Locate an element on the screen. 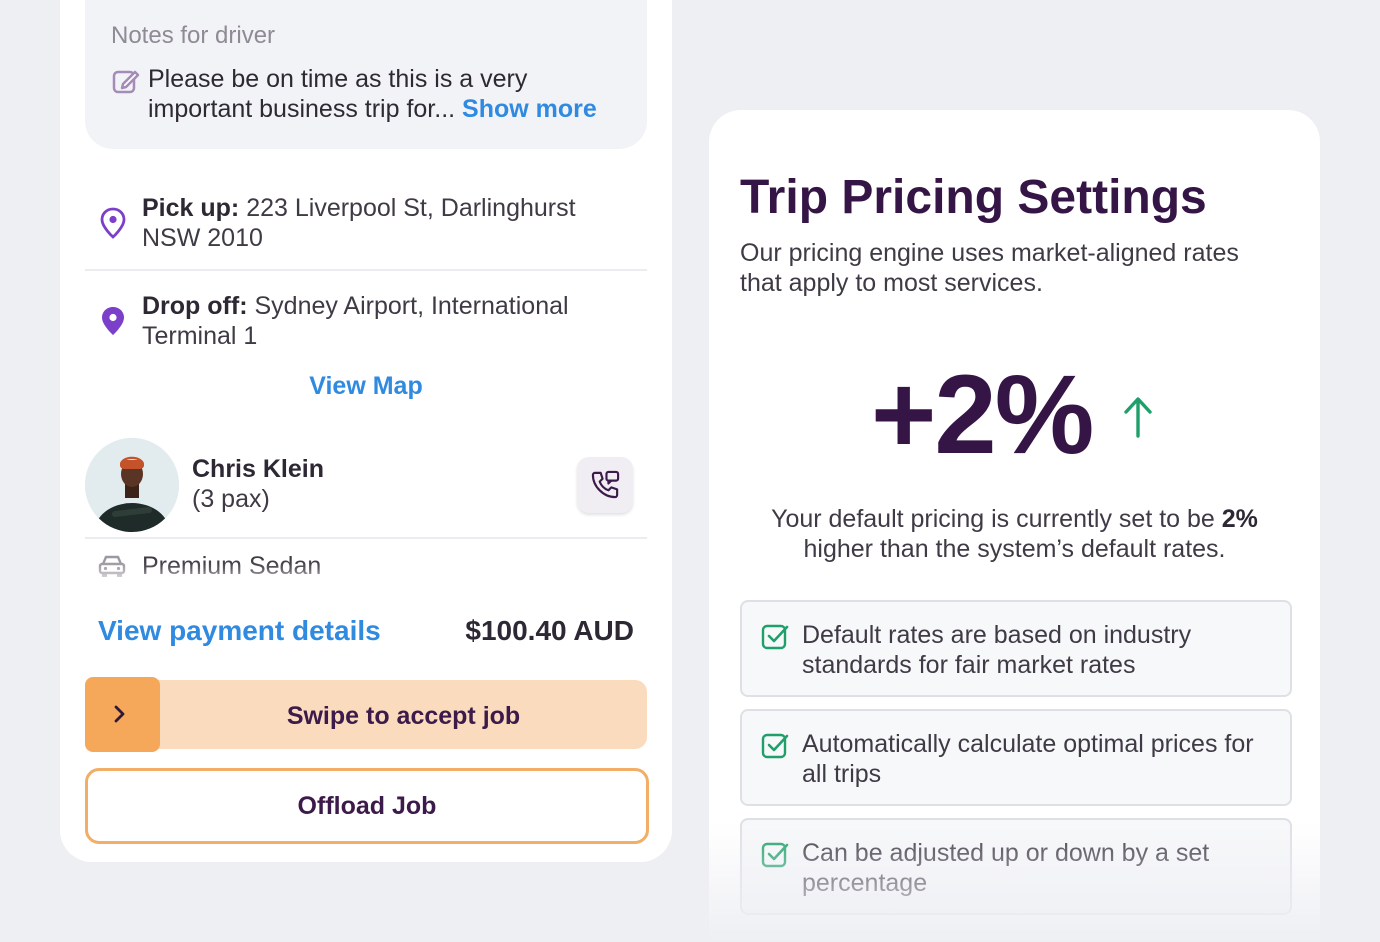 Image resolution: width=1380 pixels, height=942 pixels. payment-amount: $100.40 AUD is located at coordinates (549, 630).